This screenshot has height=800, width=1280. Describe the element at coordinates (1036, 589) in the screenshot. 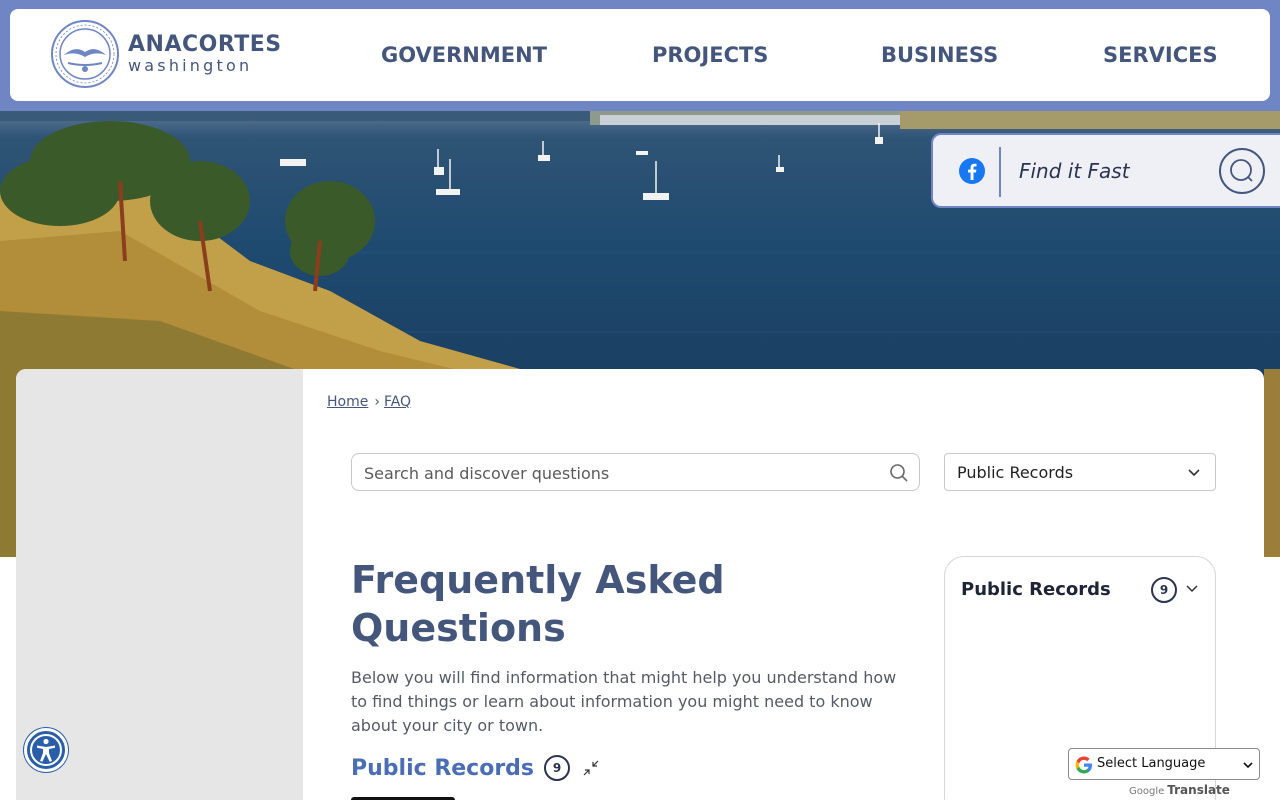

I see `category-panel-title: Public Records` at that location.